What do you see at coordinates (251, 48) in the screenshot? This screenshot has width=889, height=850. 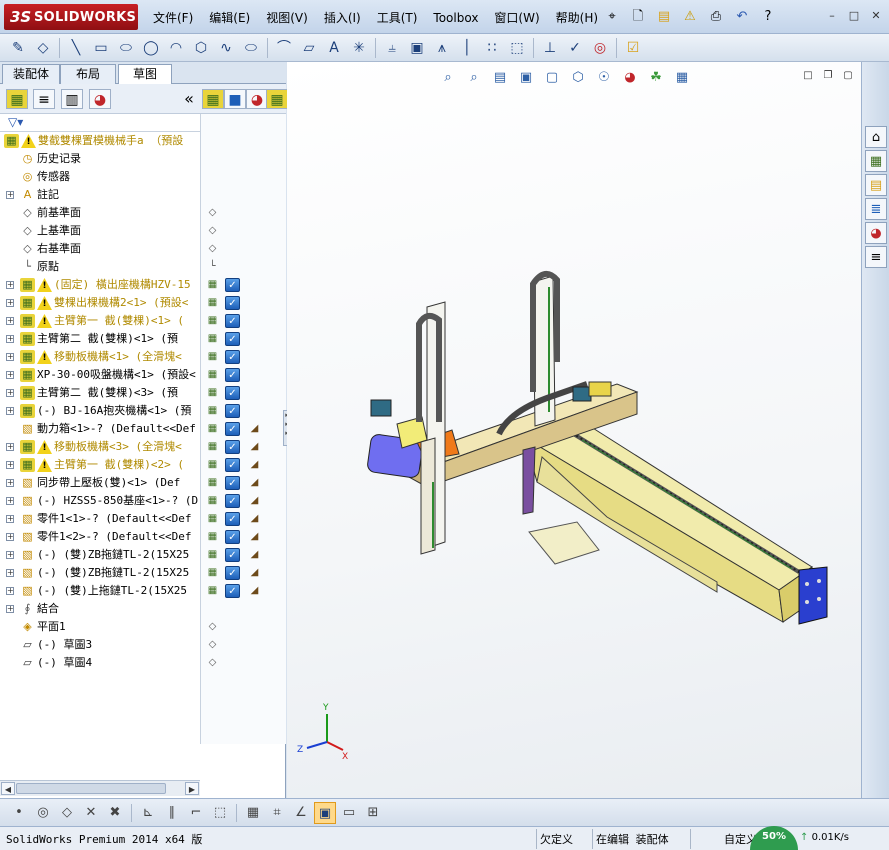 I see `ellipse-icon: ⬭` at bounding box center [251, 48].